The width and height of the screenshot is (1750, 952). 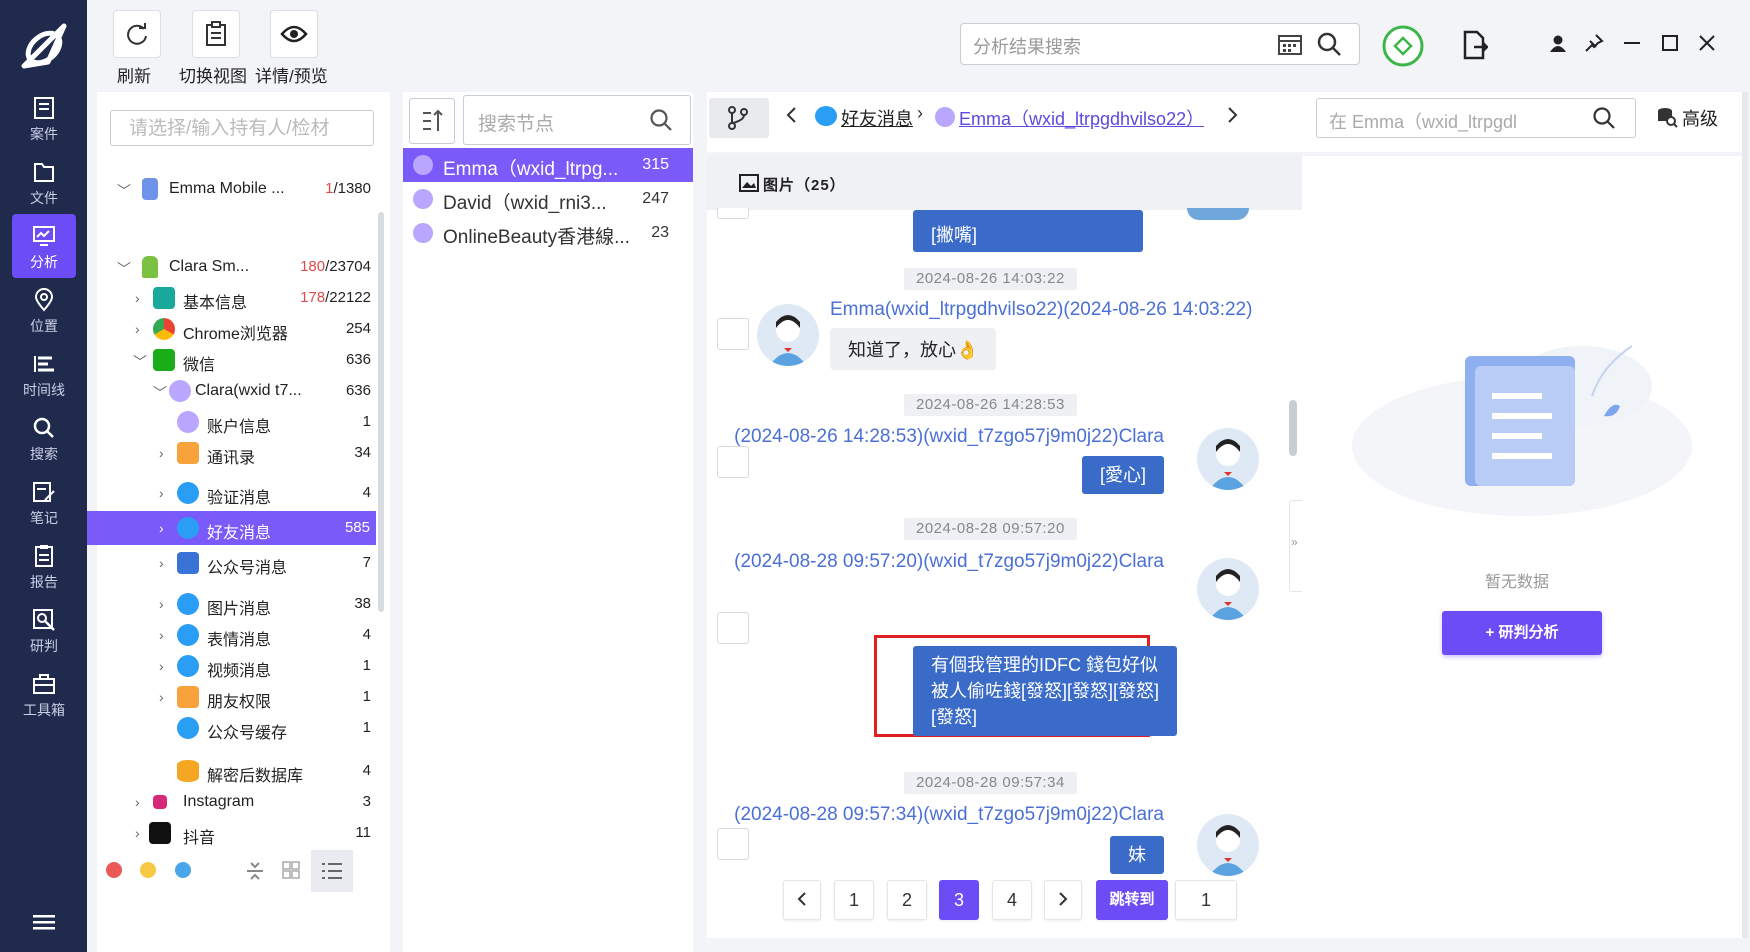 What do you see at coordinates (44, 694) in the screenshot?
I see `nav-toolbox: 工具箱` at bounding box center [44, 694].